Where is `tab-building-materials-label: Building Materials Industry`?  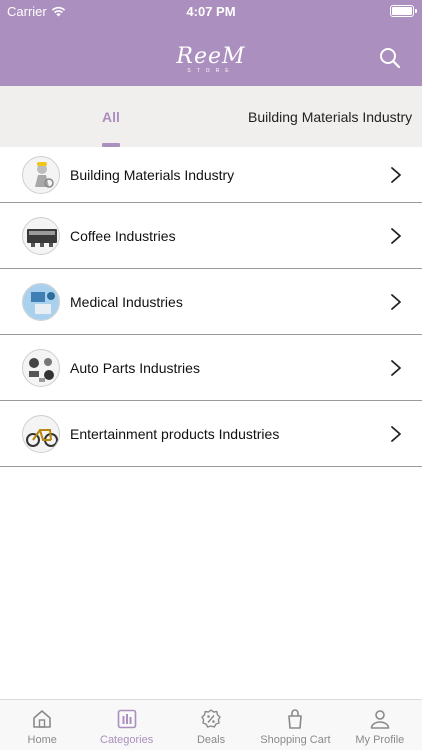 tab-building-materials-label: Building Materials Industry is located at coordinates (330, 116).